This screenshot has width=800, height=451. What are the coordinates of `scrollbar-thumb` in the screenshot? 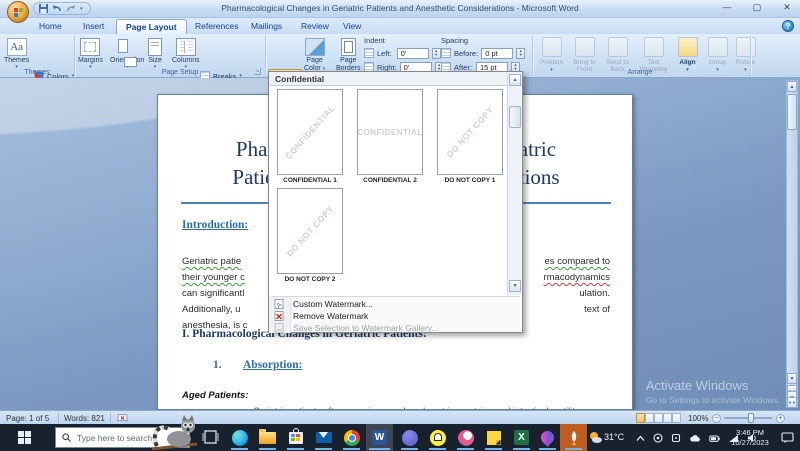 It's located at (792, 112).